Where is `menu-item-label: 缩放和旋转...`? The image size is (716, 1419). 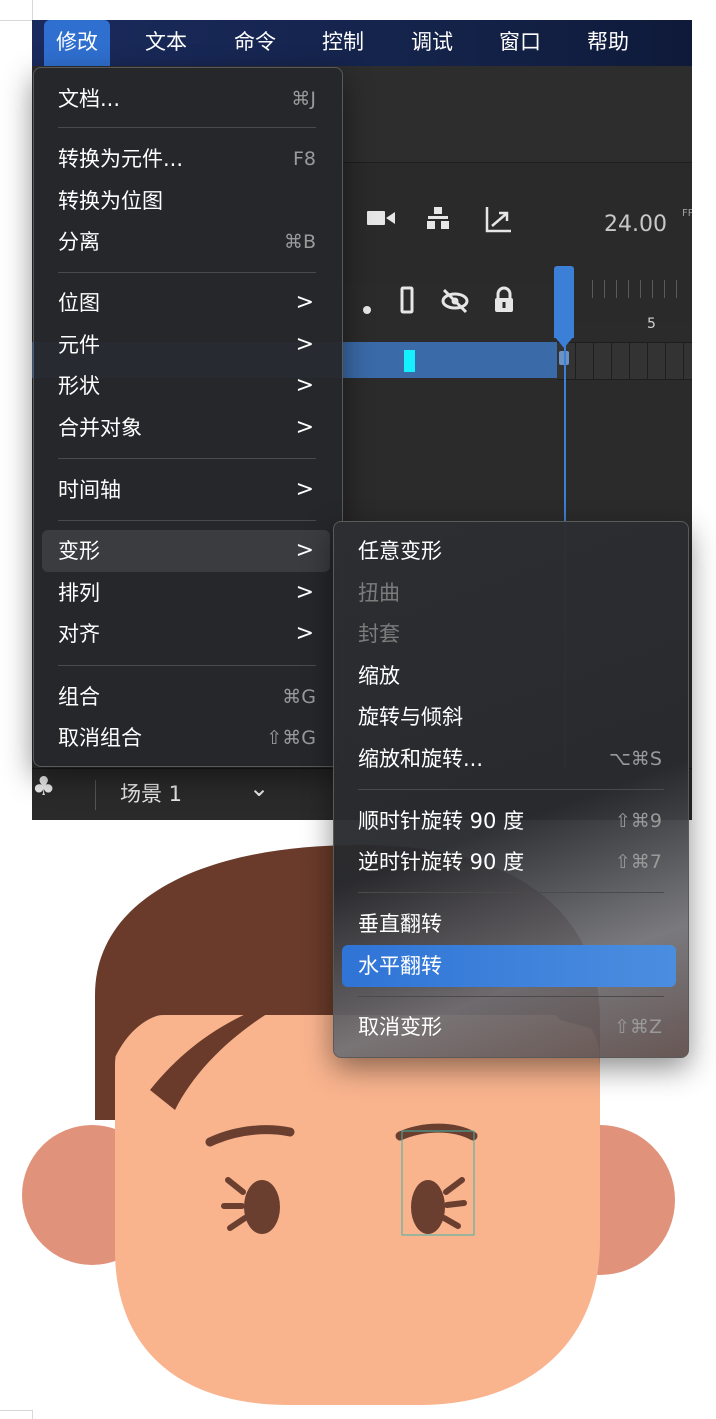
menu-item-label: 缩放和旋转... is located at coordinates (421, 759).